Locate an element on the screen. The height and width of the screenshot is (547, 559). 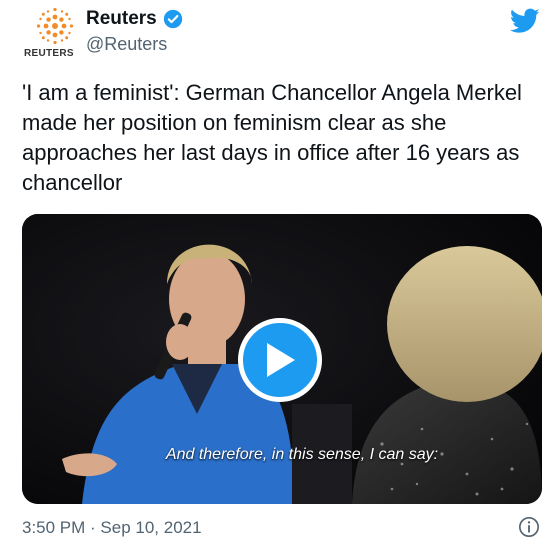
author-handle: @Reuters is located at coordinates (126, 44).